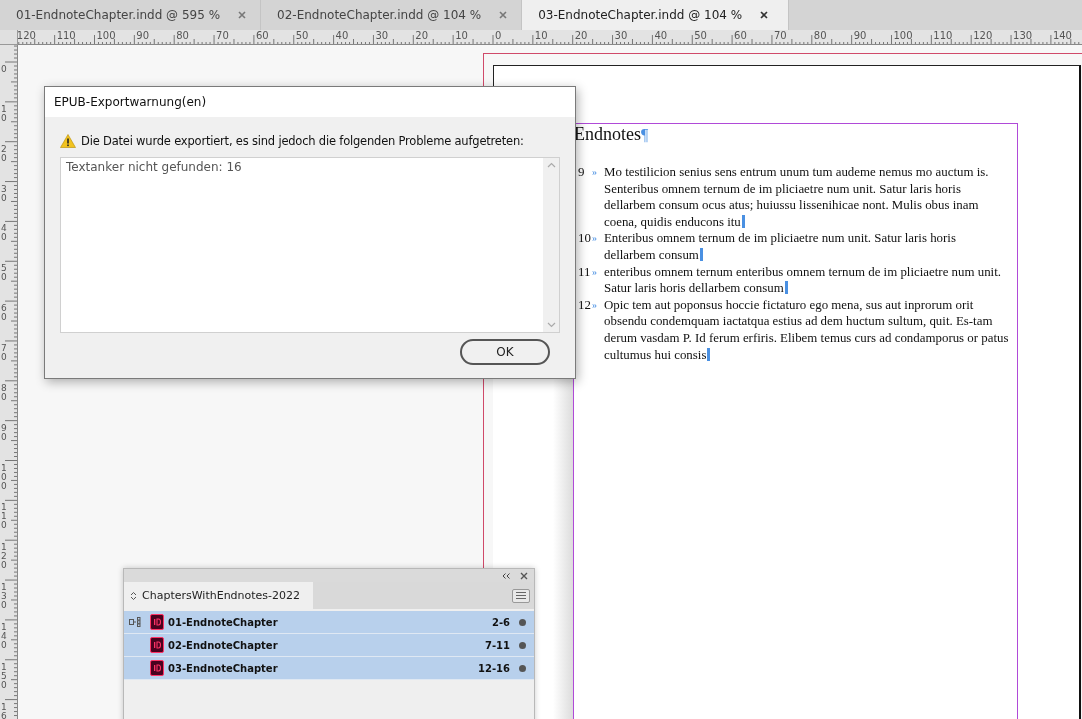 The image size is (1082, 719). Describe the element at coordinates (4, 676) in the screenshot. I see `ruler-label: 150` at that location.